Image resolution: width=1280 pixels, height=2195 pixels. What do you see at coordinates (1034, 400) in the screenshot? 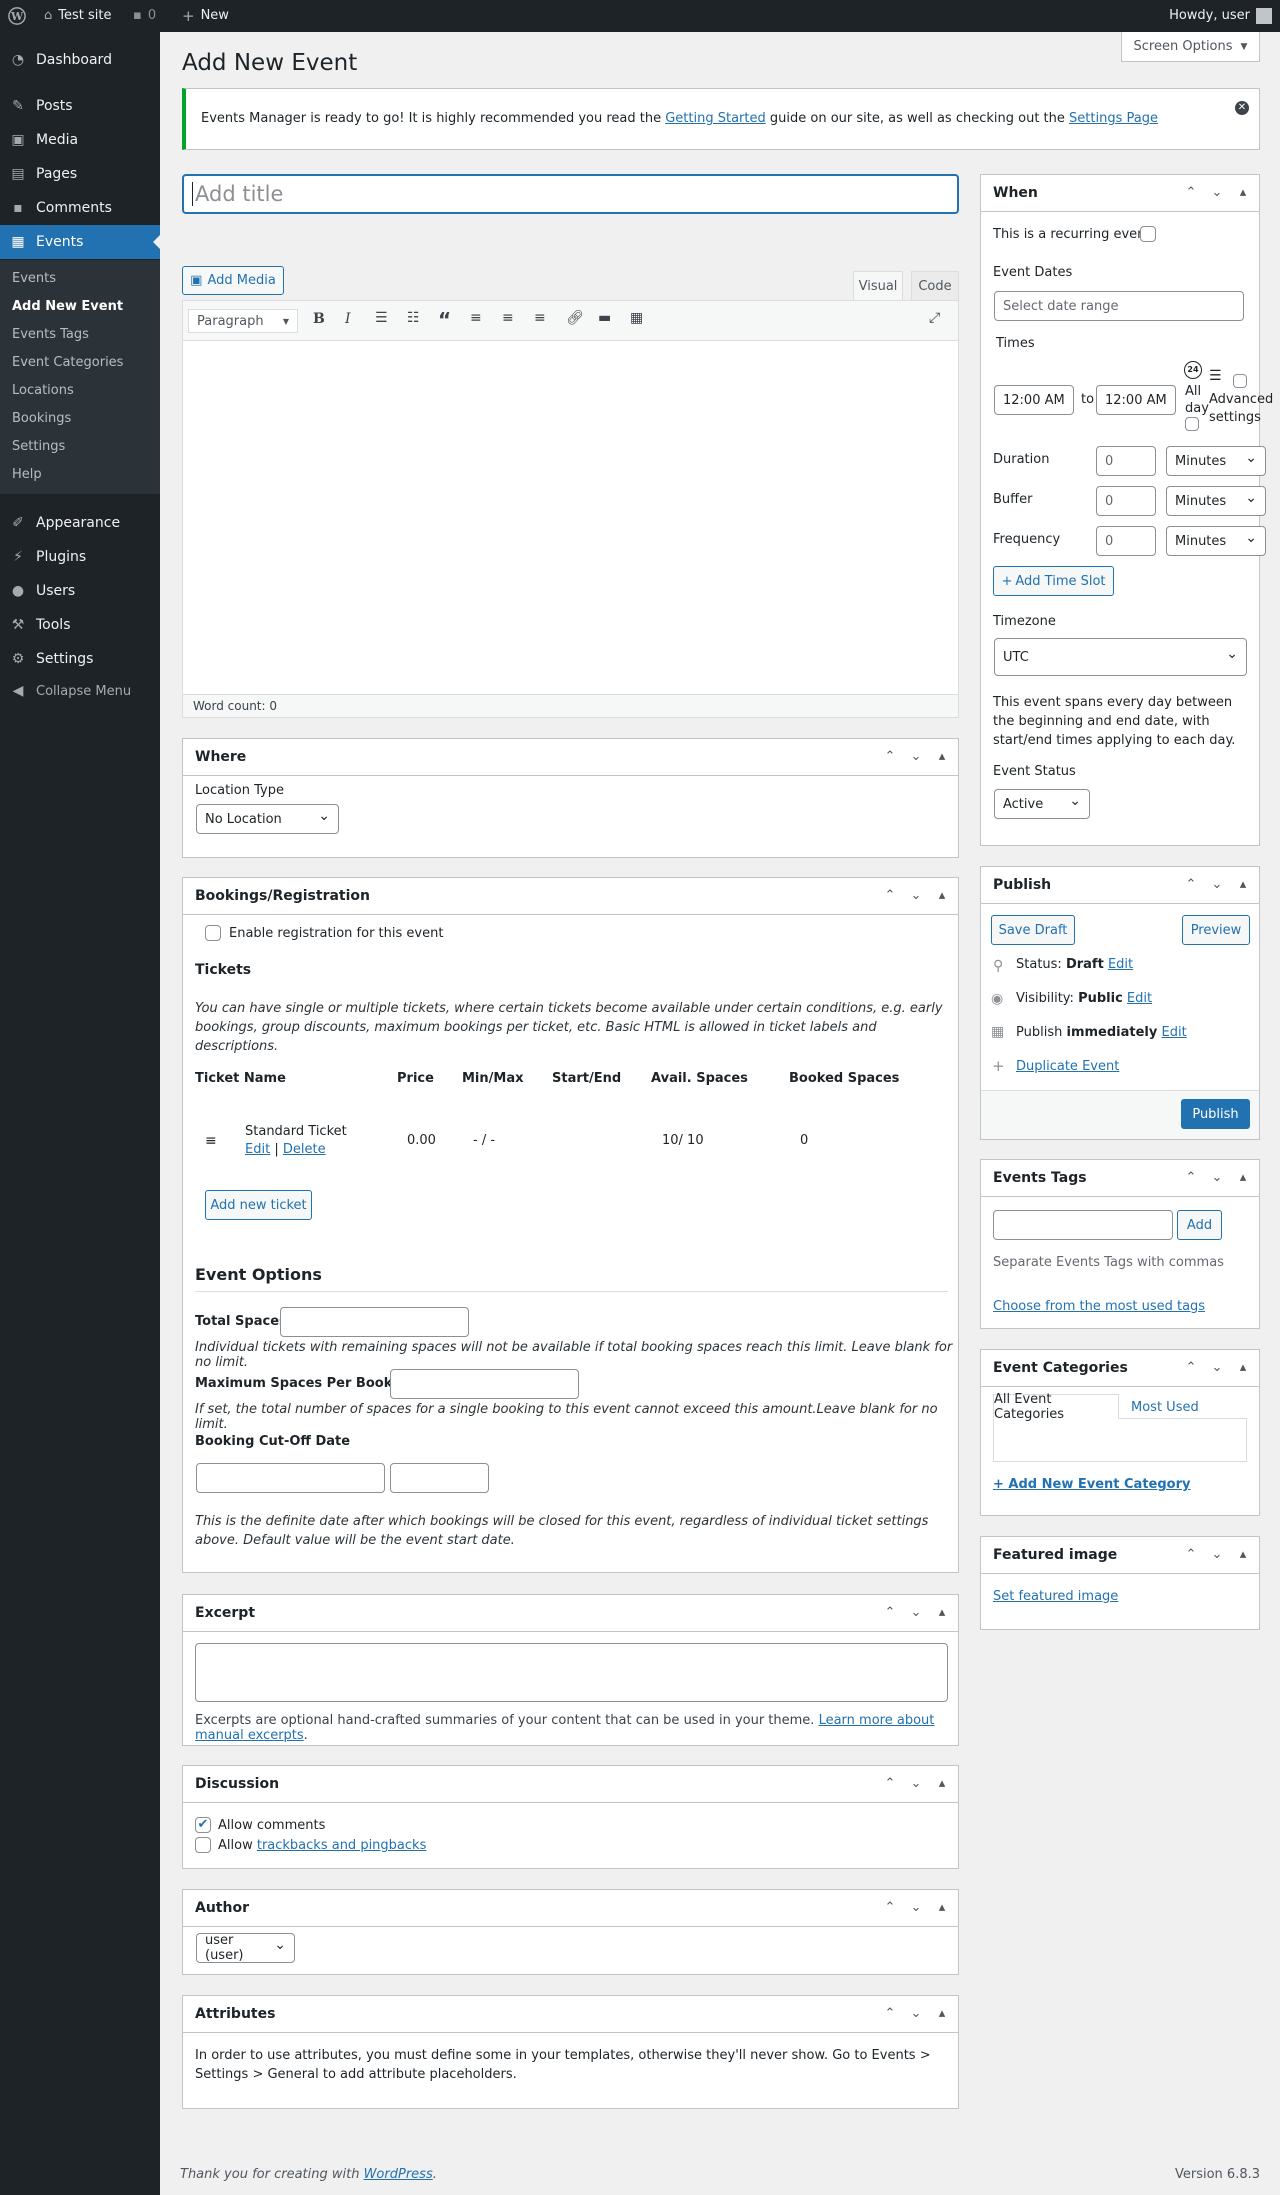
I see `start-time-input: 12:00 AM` at bounding box center [1034, 400].